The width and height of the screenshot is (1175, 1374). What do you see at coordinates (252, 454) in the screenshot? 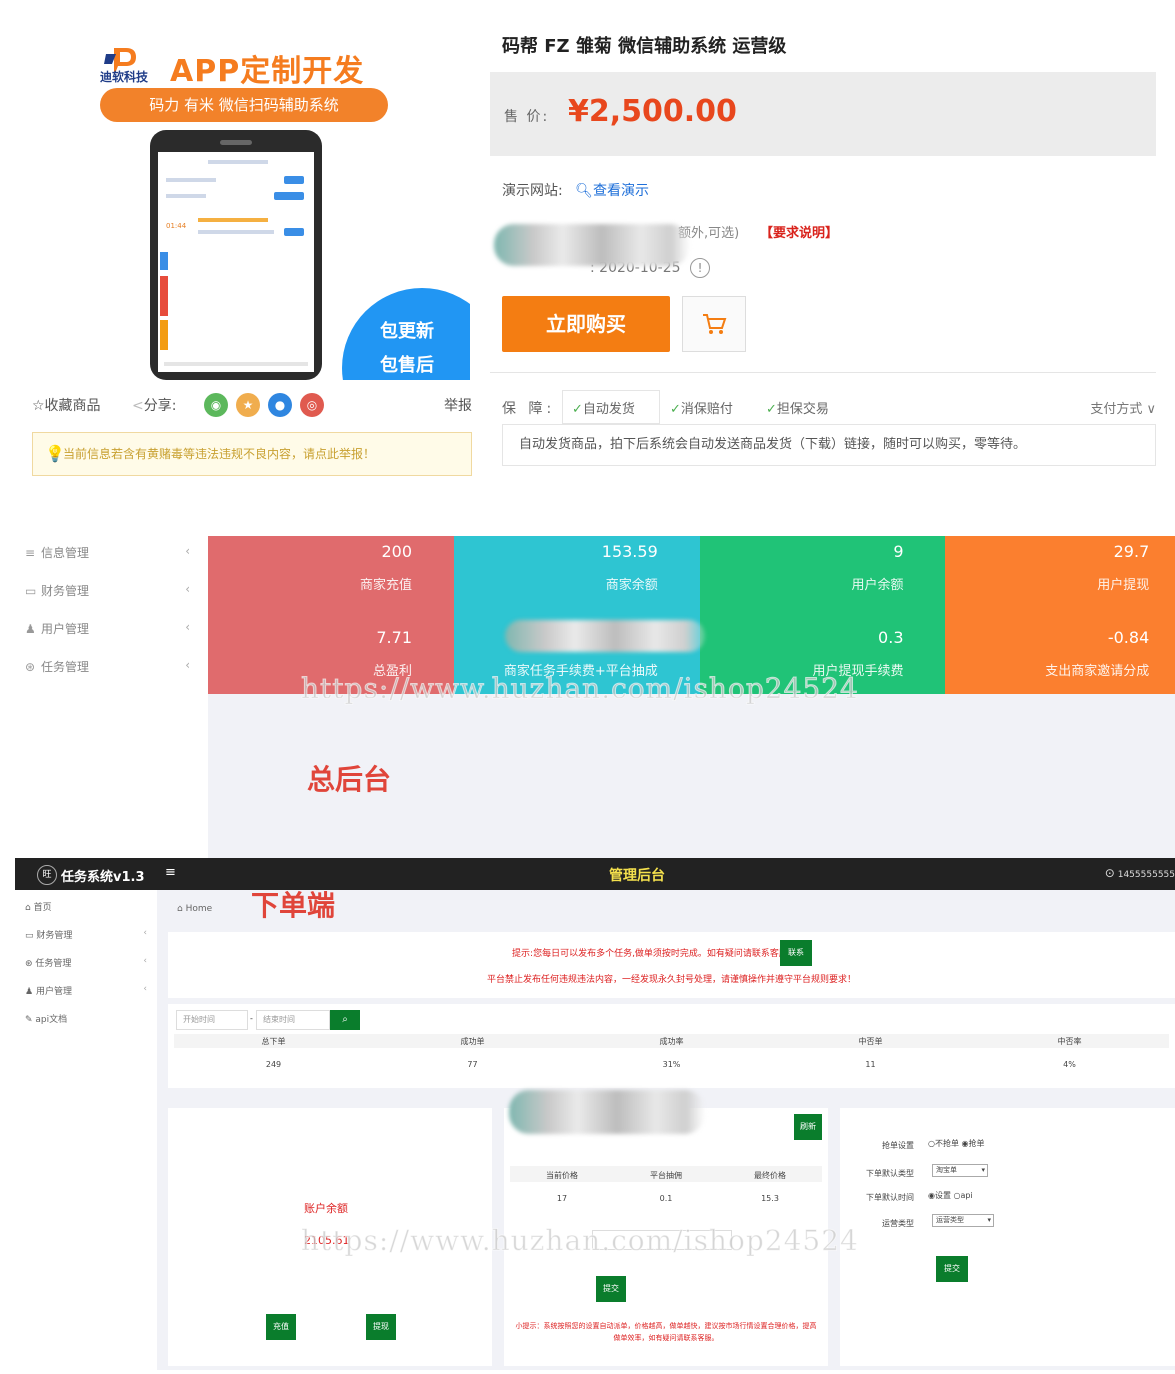
I see `report-notice: 💡 当前信息若含有黄赌毒等违法违规不良内容，请点此举报！` at bounding box center [252, 454].